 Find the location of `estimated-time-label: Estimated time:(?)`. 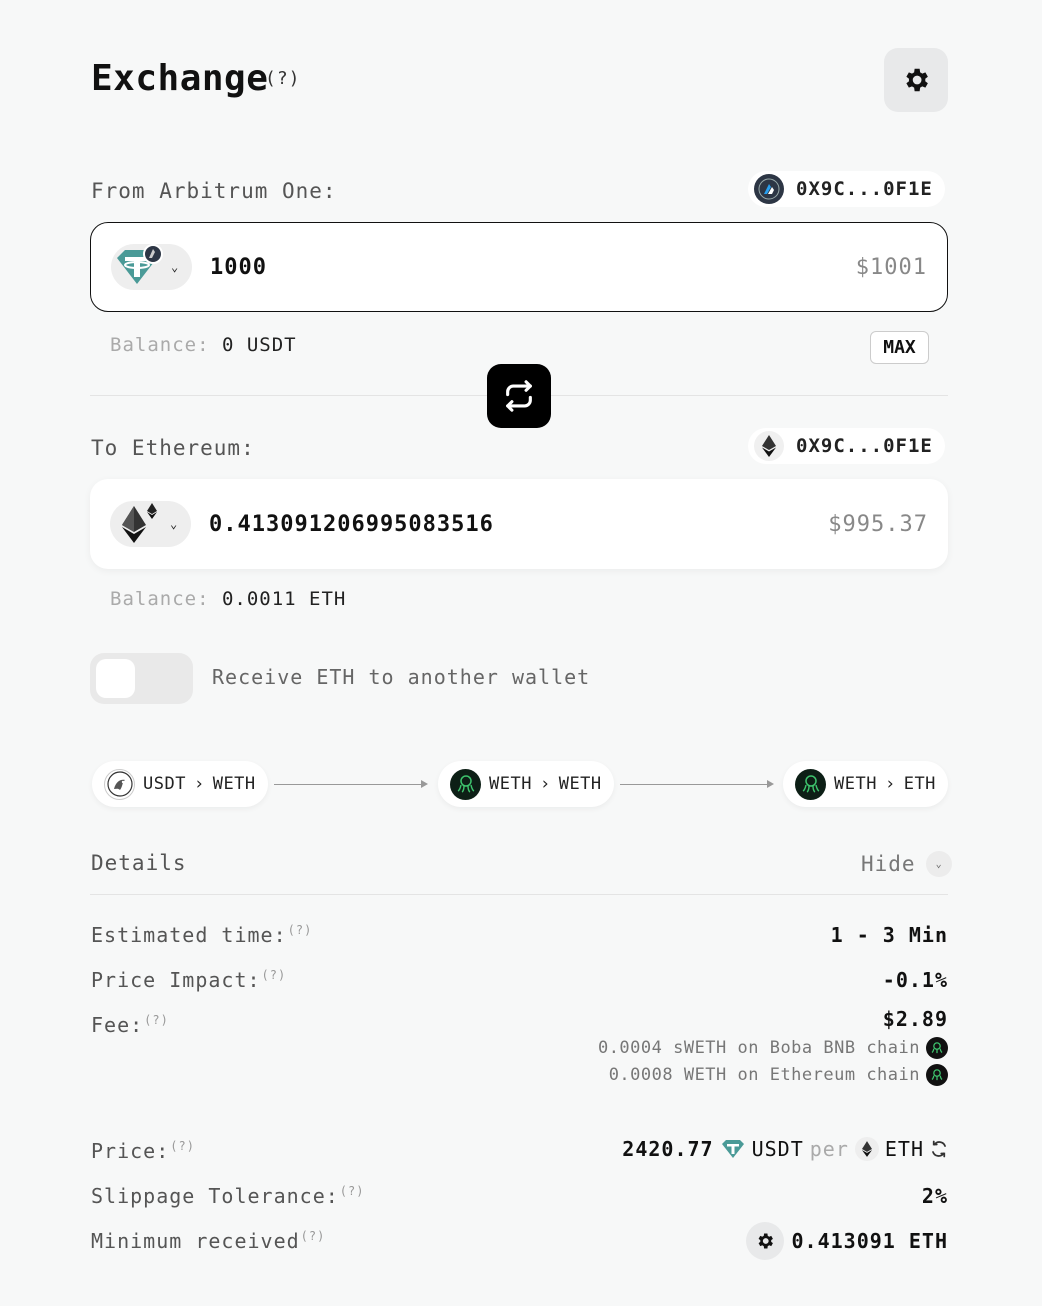

estimated-time-label: Estimated time:(?) is located at coordinates (201, 935).